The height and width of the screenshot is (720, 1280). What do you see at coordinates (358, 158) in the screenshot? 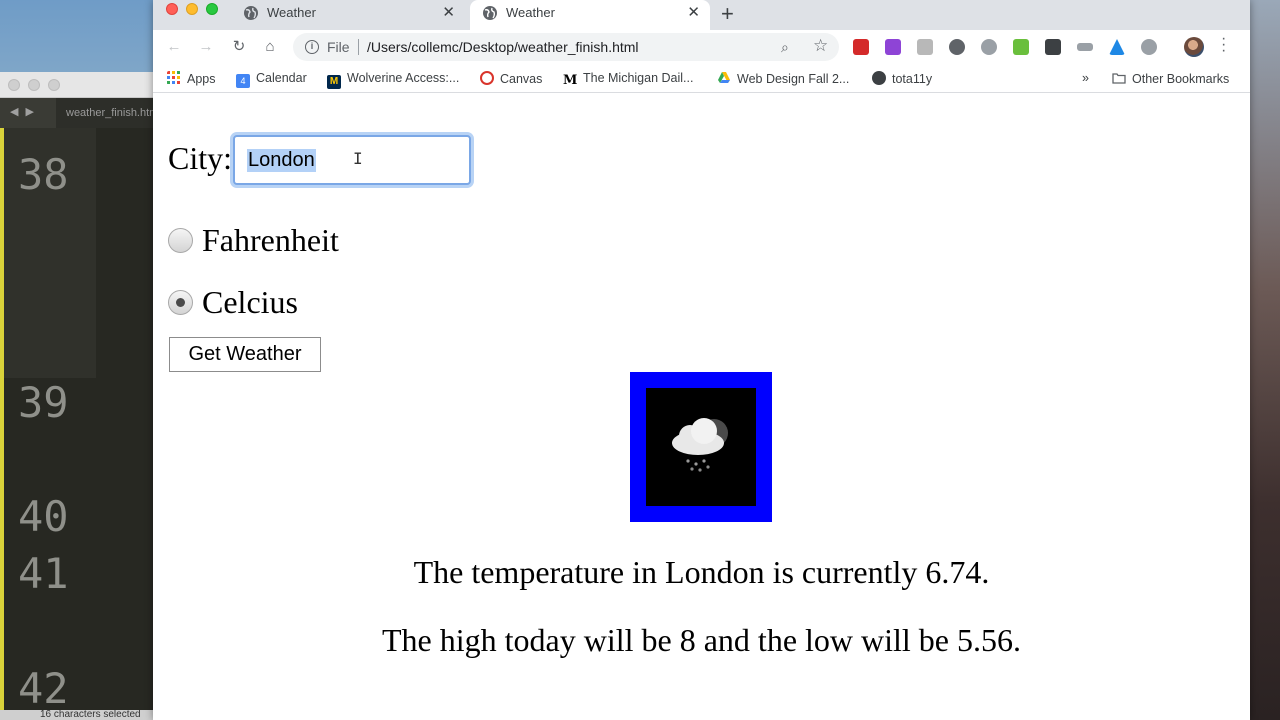
I see `text-cursor-icon: I` at bounding box center [358, 158].